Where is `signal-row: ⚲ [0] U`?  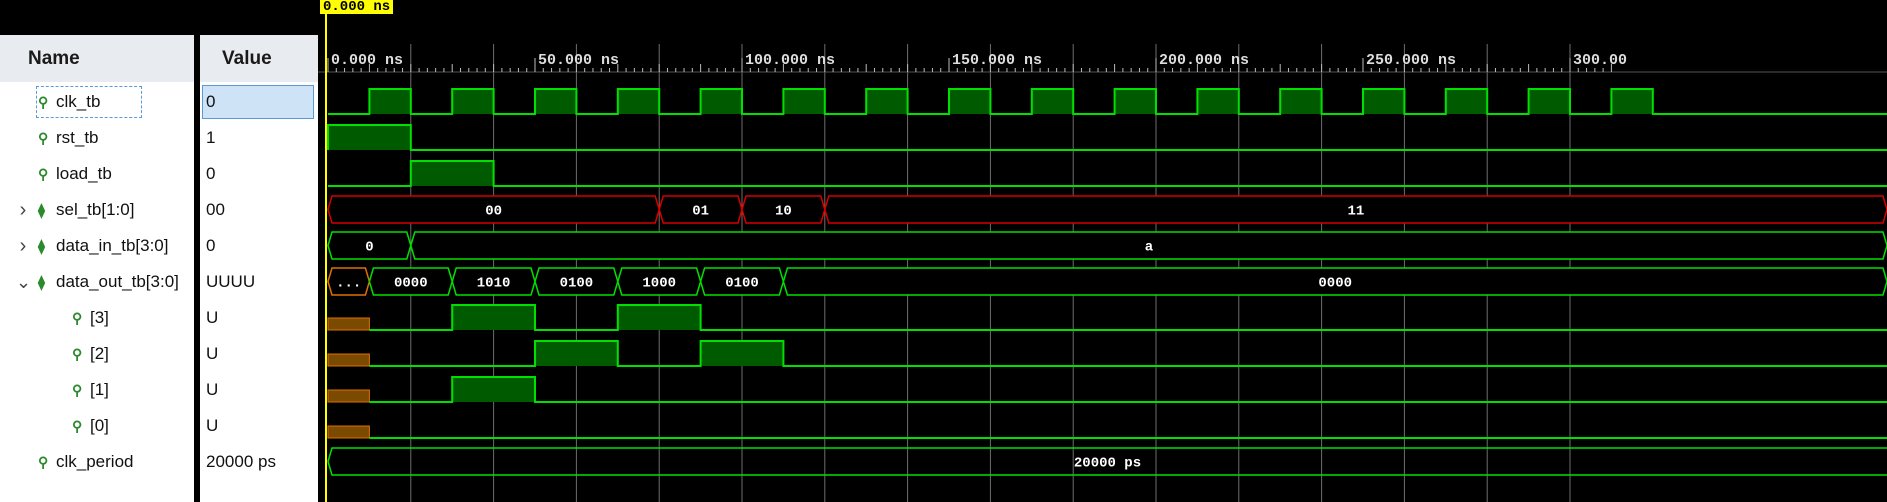 signal-row: ⚲ [0] U is located at coordinates (159, 426).